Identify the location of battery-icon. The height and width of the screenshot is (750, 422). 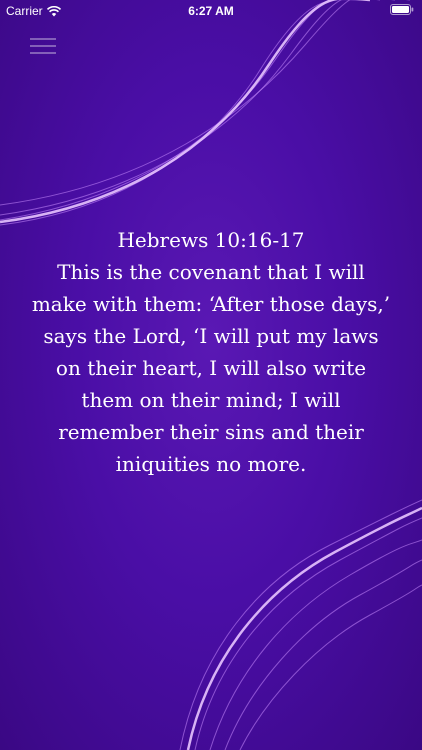
(402, 9).